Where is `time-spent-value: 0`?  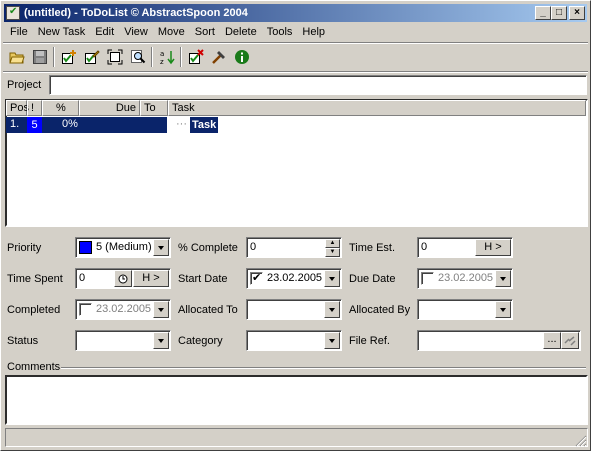
time-spent-value: 0 is located at coordinates (82, 278).